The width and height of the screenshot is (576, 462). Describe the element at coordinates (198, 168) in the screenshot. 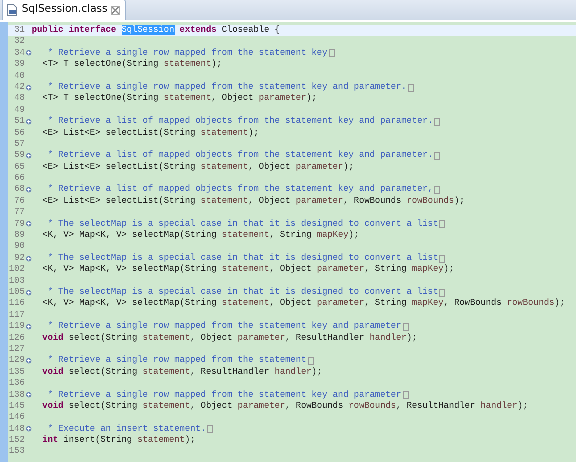

I see `code-line: <E> List<E> selectList(String statement, Object parameter);` at that location.